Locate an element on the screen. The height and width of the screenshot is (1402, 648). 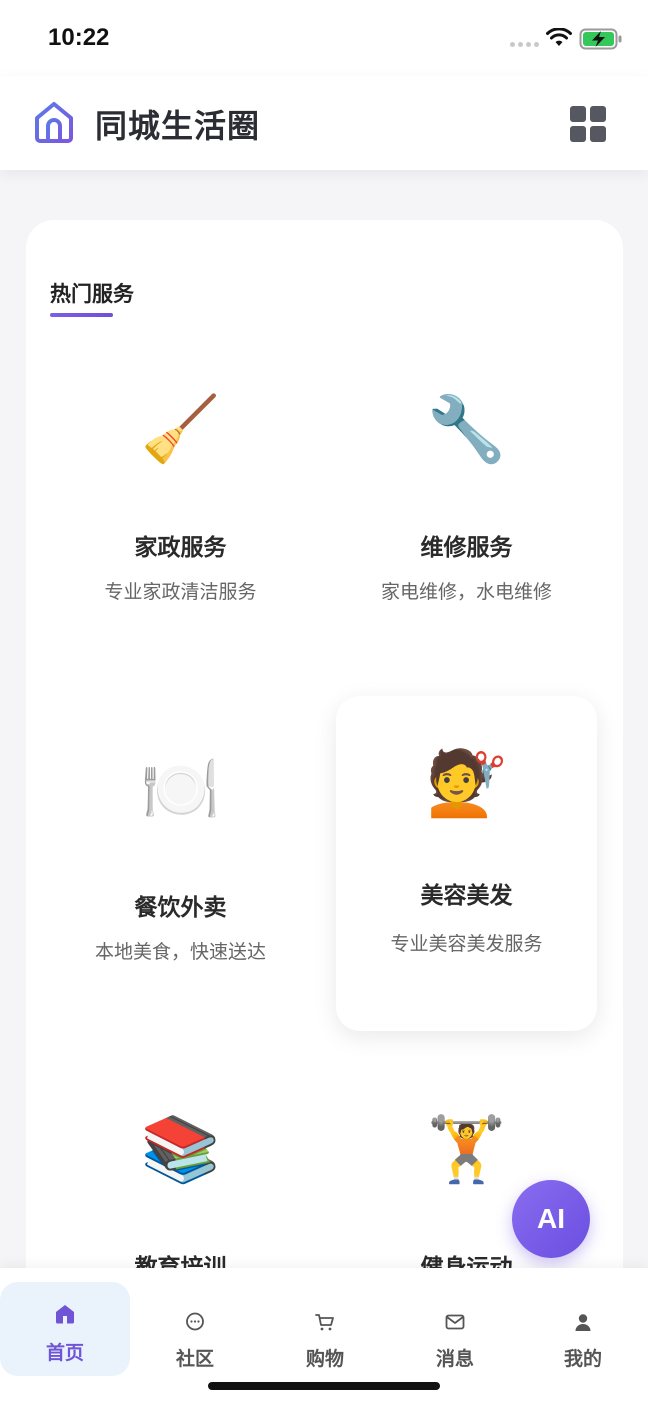
grid-menu-icon is located at coordinates (588, 124).